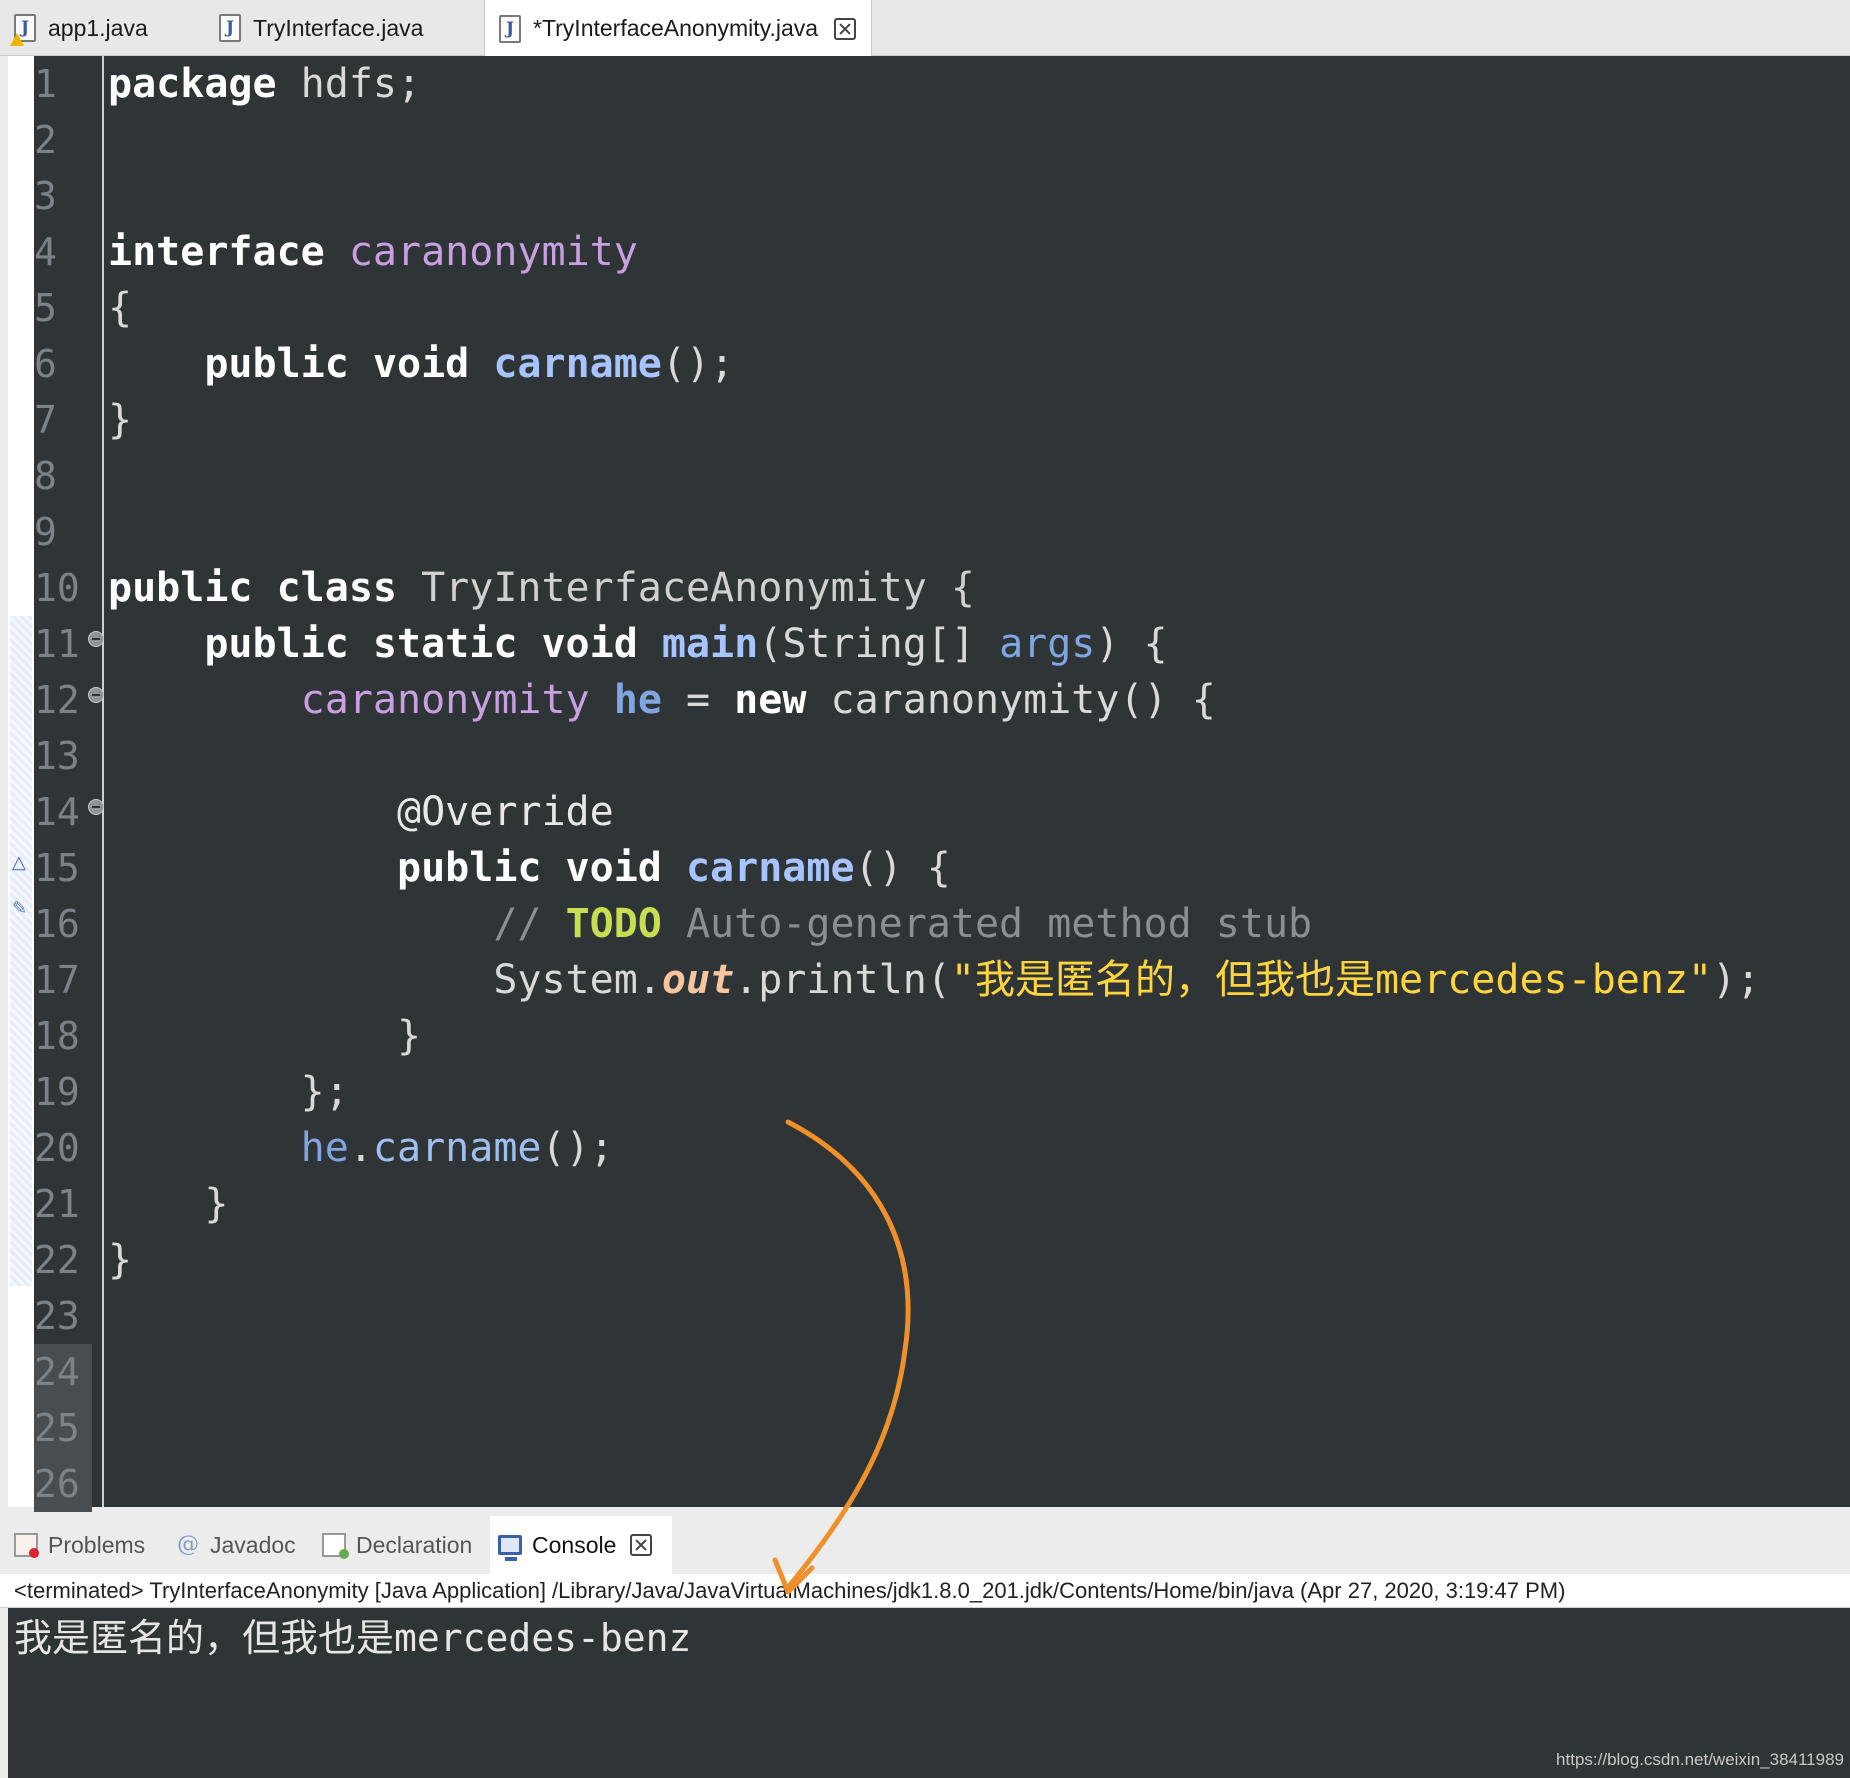 The height and width of the screenshot is (1778, 1850). What do you see at coordinates (1736, 980) in the screenshot?
I see `code-token: );` at bounding box center [1736, 980].